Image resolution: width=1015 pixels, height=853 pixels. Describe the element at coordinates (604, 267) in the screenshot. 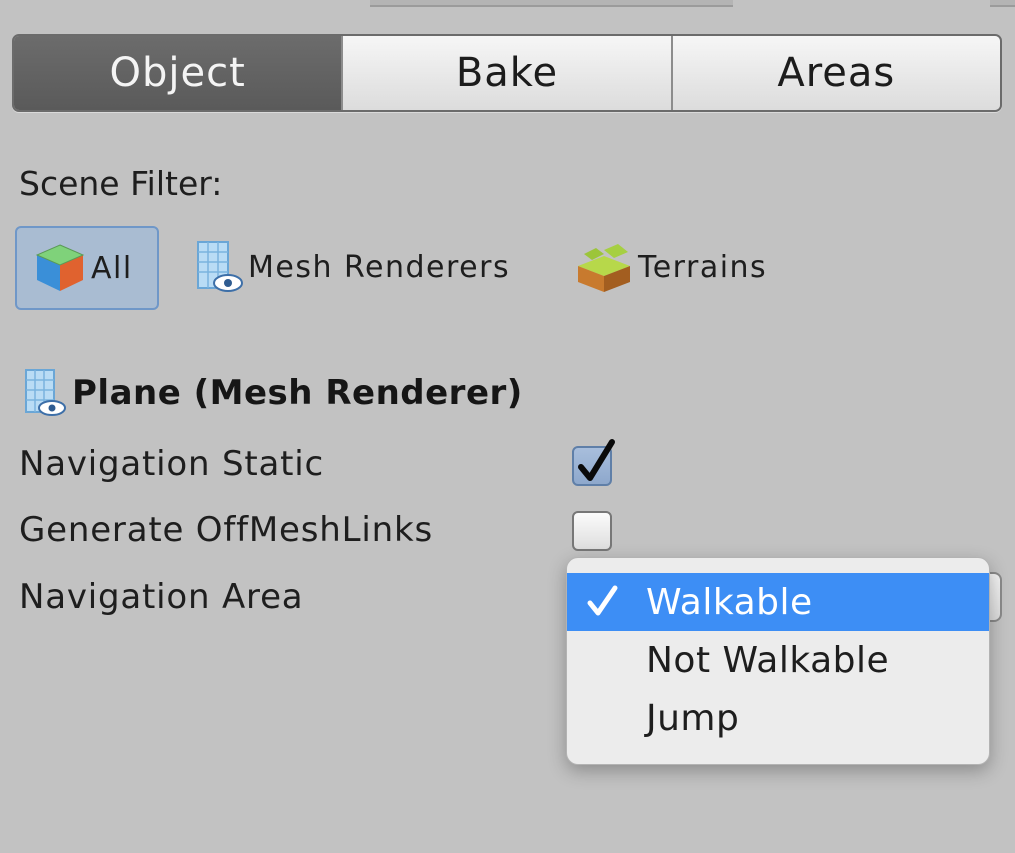

I see `terrain-icon` at that location.